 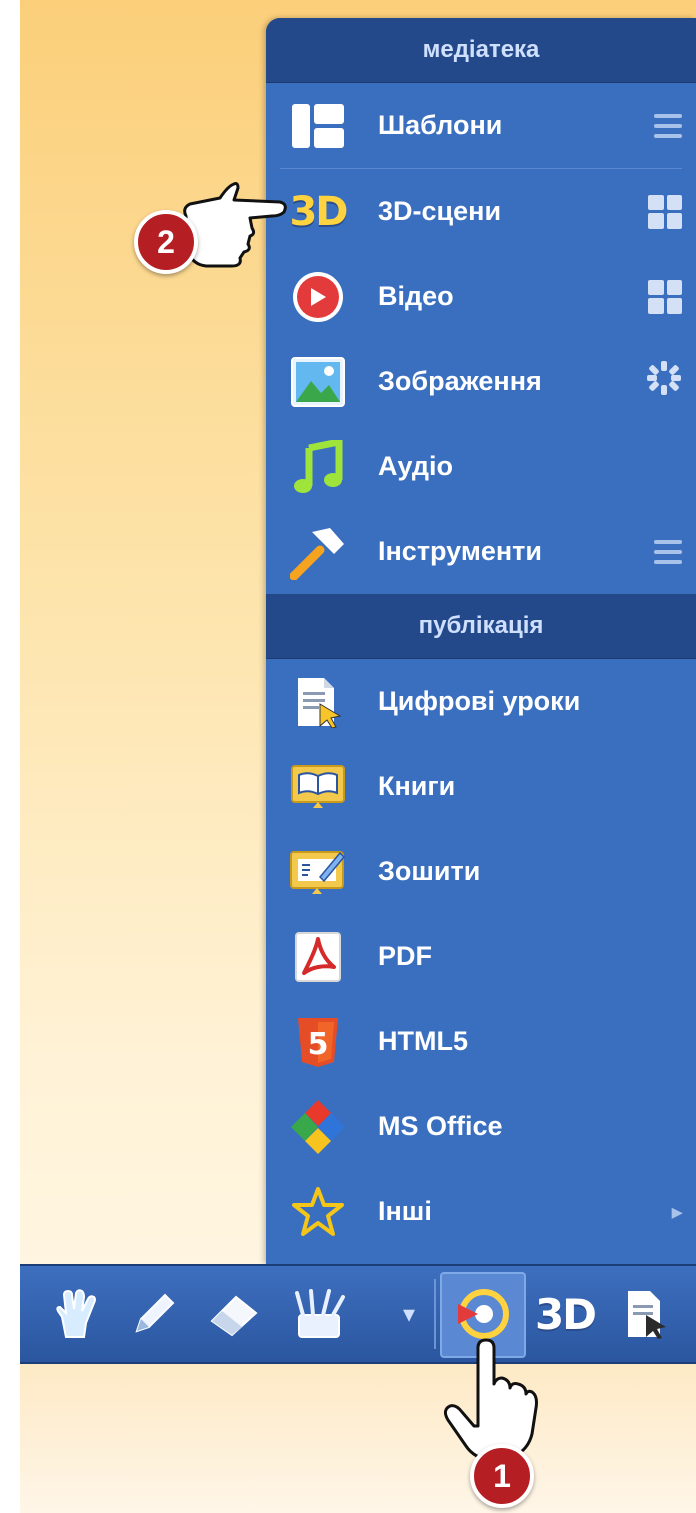 I want to click on menu-item-other: Інші ▸, so click(x=481, y=1211).